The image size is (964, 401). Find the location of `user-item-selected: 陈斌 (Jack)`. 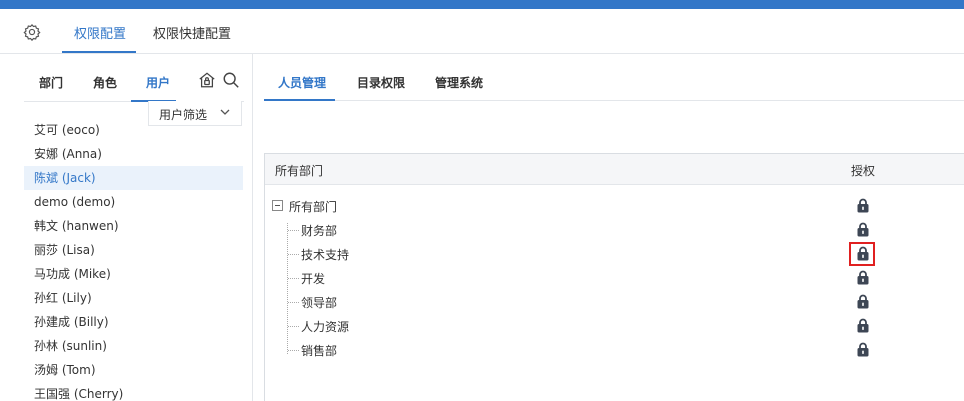

user-item-selected: 陈斌 (Jack) is located at coordinates (133, 178).